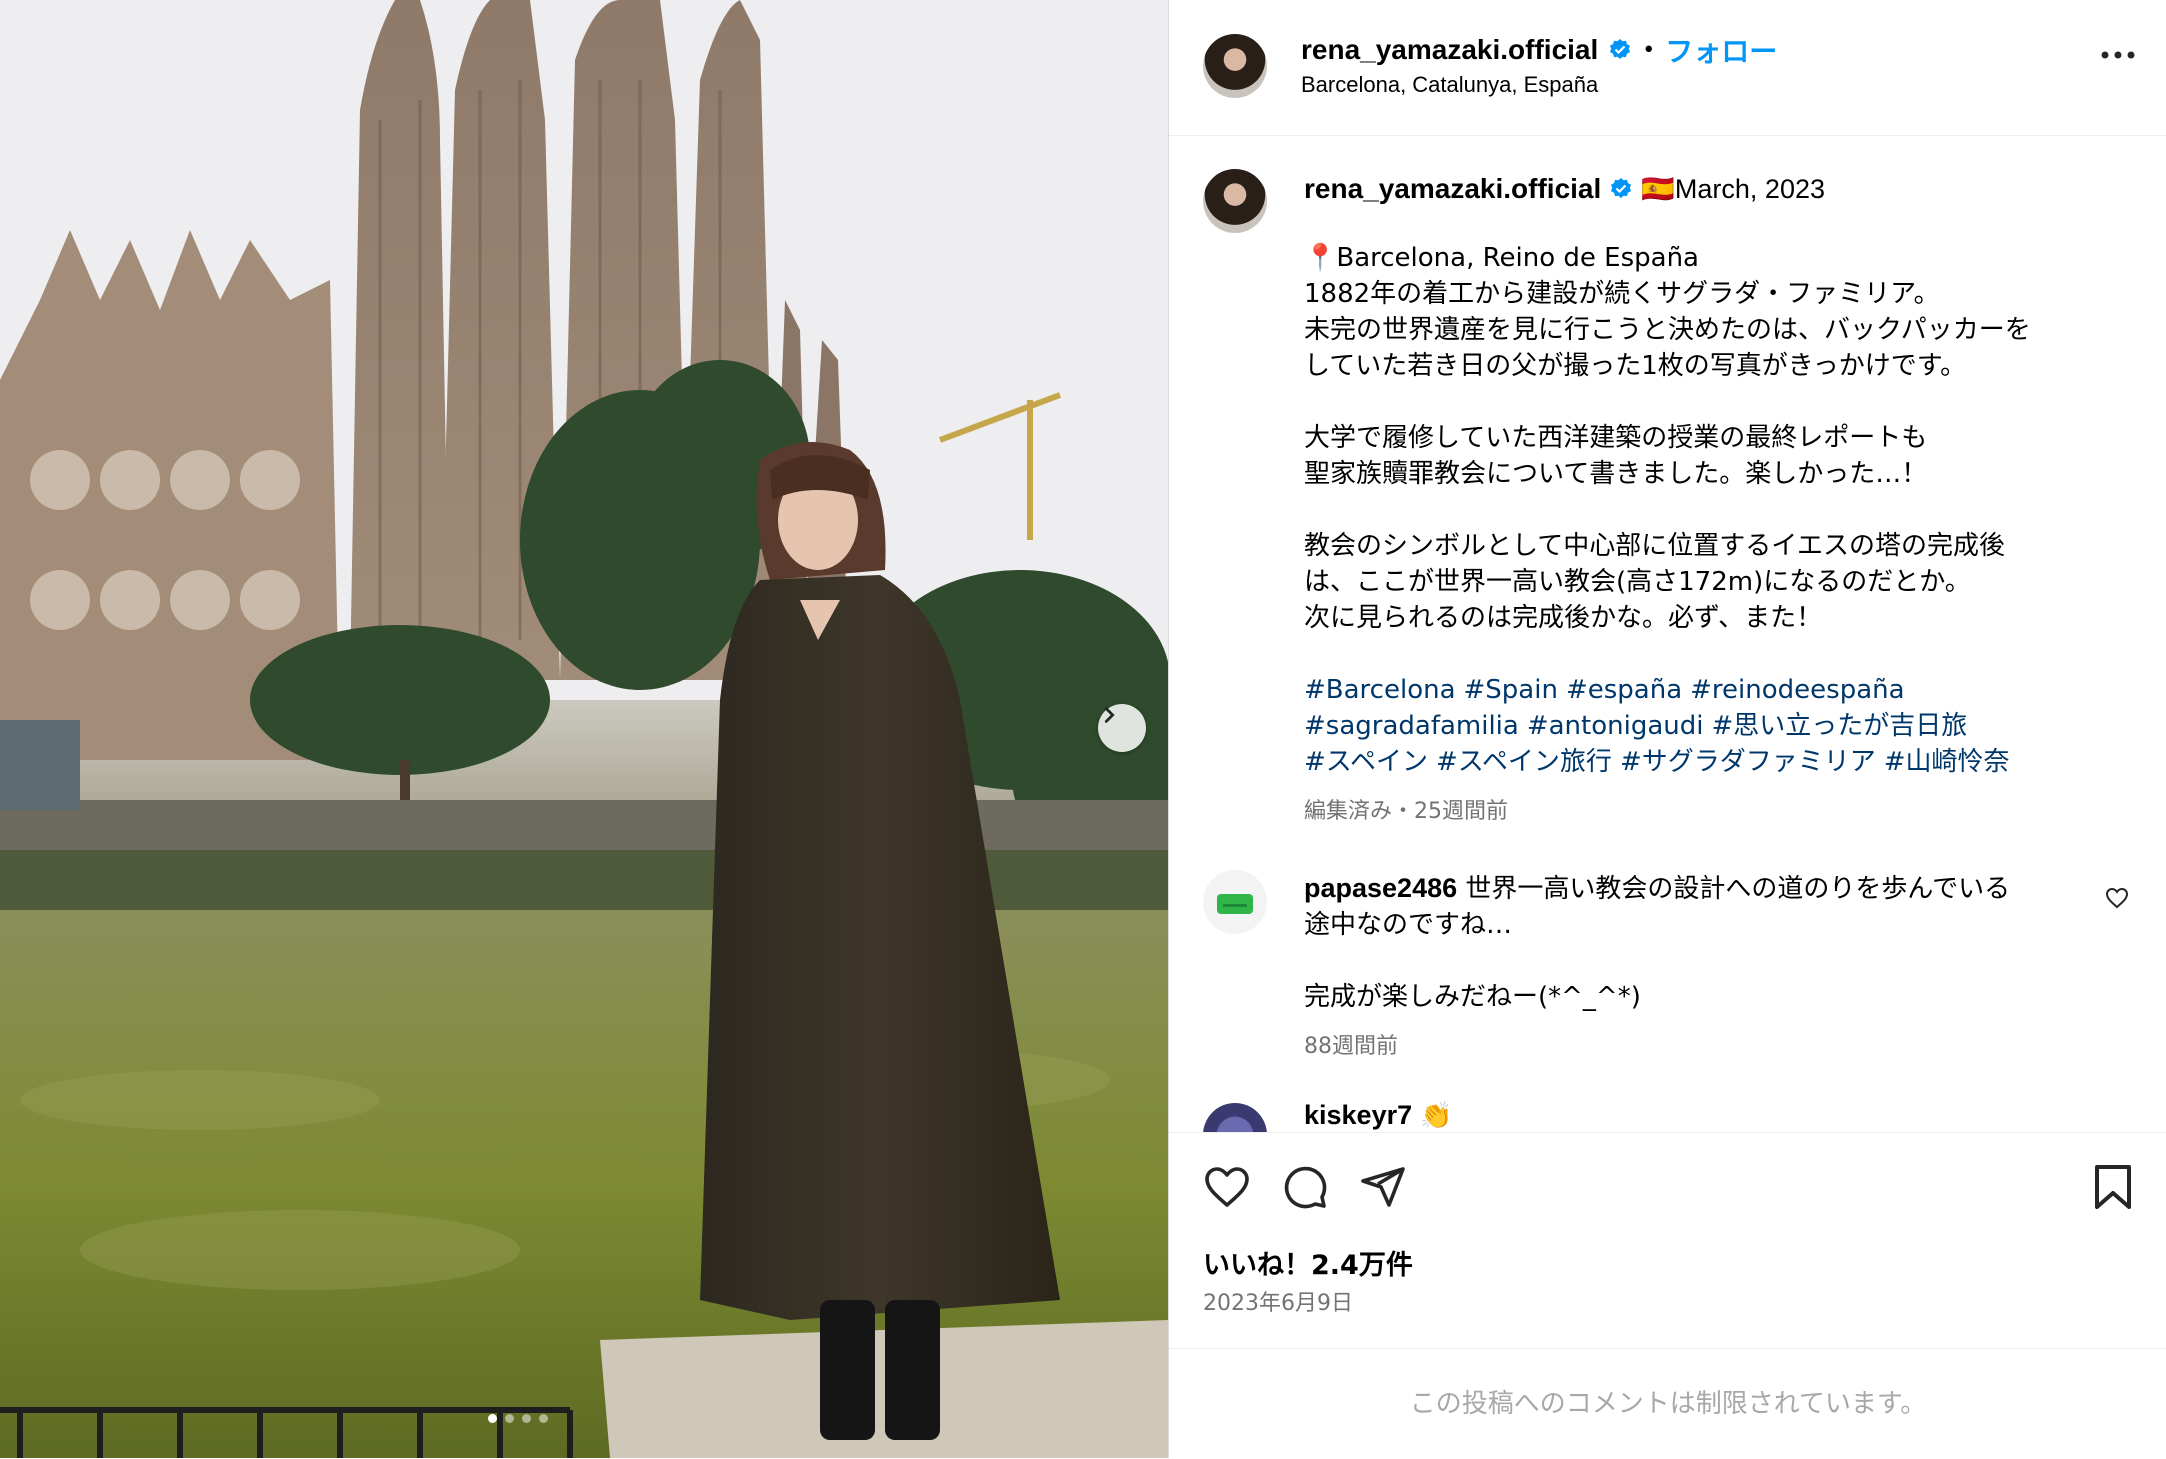 This screenshot has width=2166, height=1459. I want to click on hashtag-link: #山崎怜奈, so click(1947, 762).